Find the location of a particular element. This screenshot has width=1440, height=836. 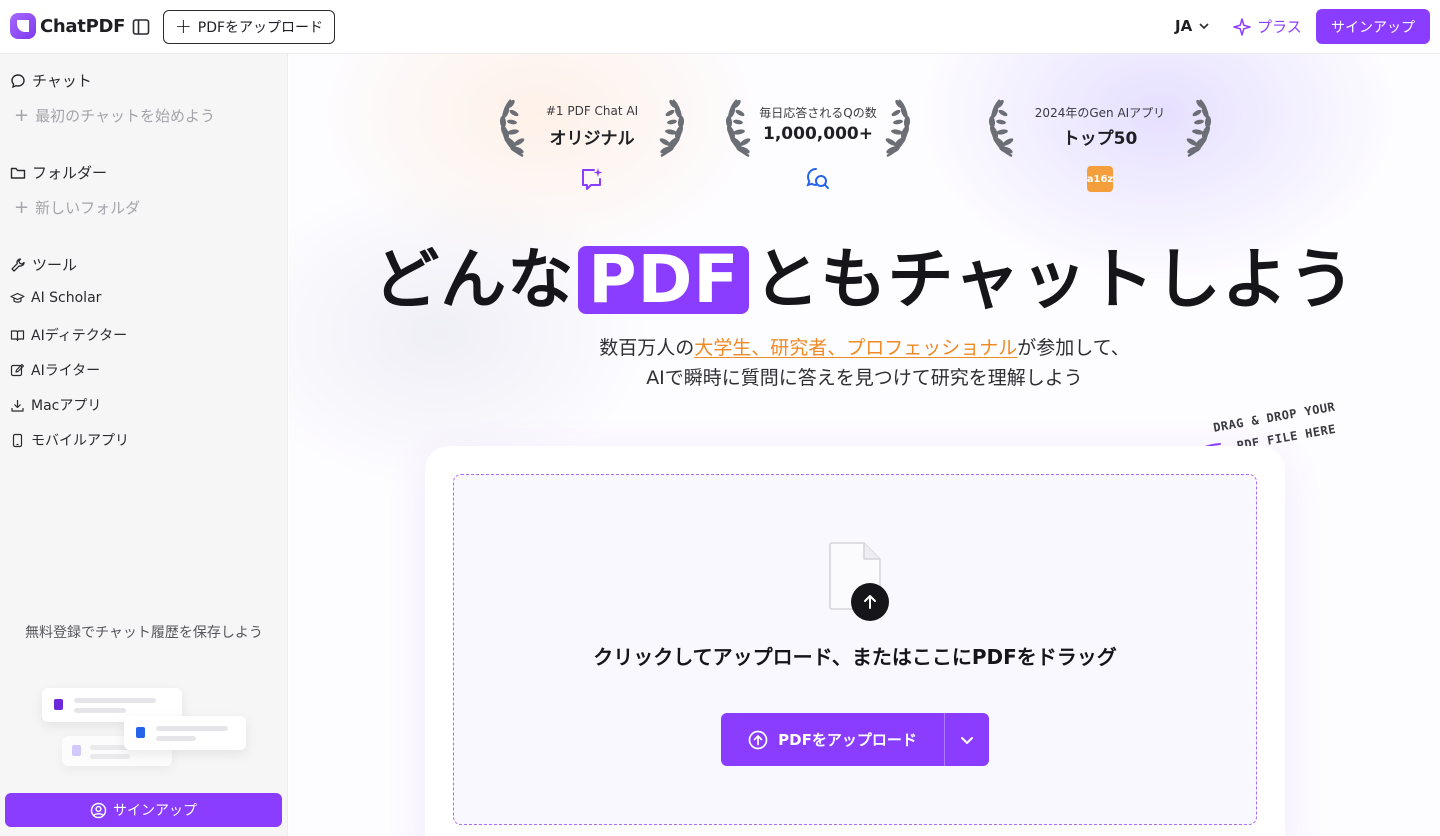

tool-mac-app: Macアプリ is located at coordinates (55, 405).